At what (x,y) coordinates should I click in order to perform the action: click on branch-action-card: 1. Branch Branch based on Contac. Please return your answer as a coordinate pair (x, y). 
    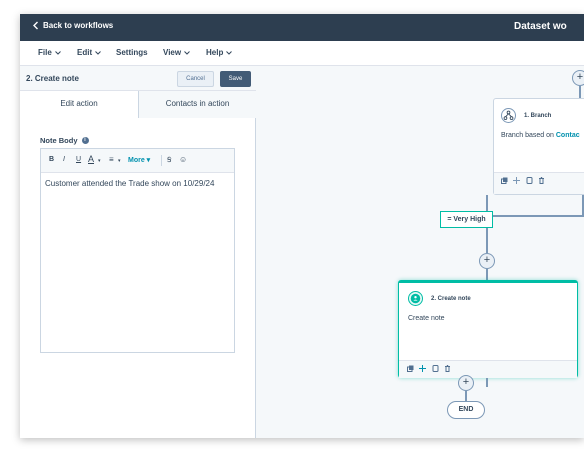
    Looking at the image, I should click on (538, 146).